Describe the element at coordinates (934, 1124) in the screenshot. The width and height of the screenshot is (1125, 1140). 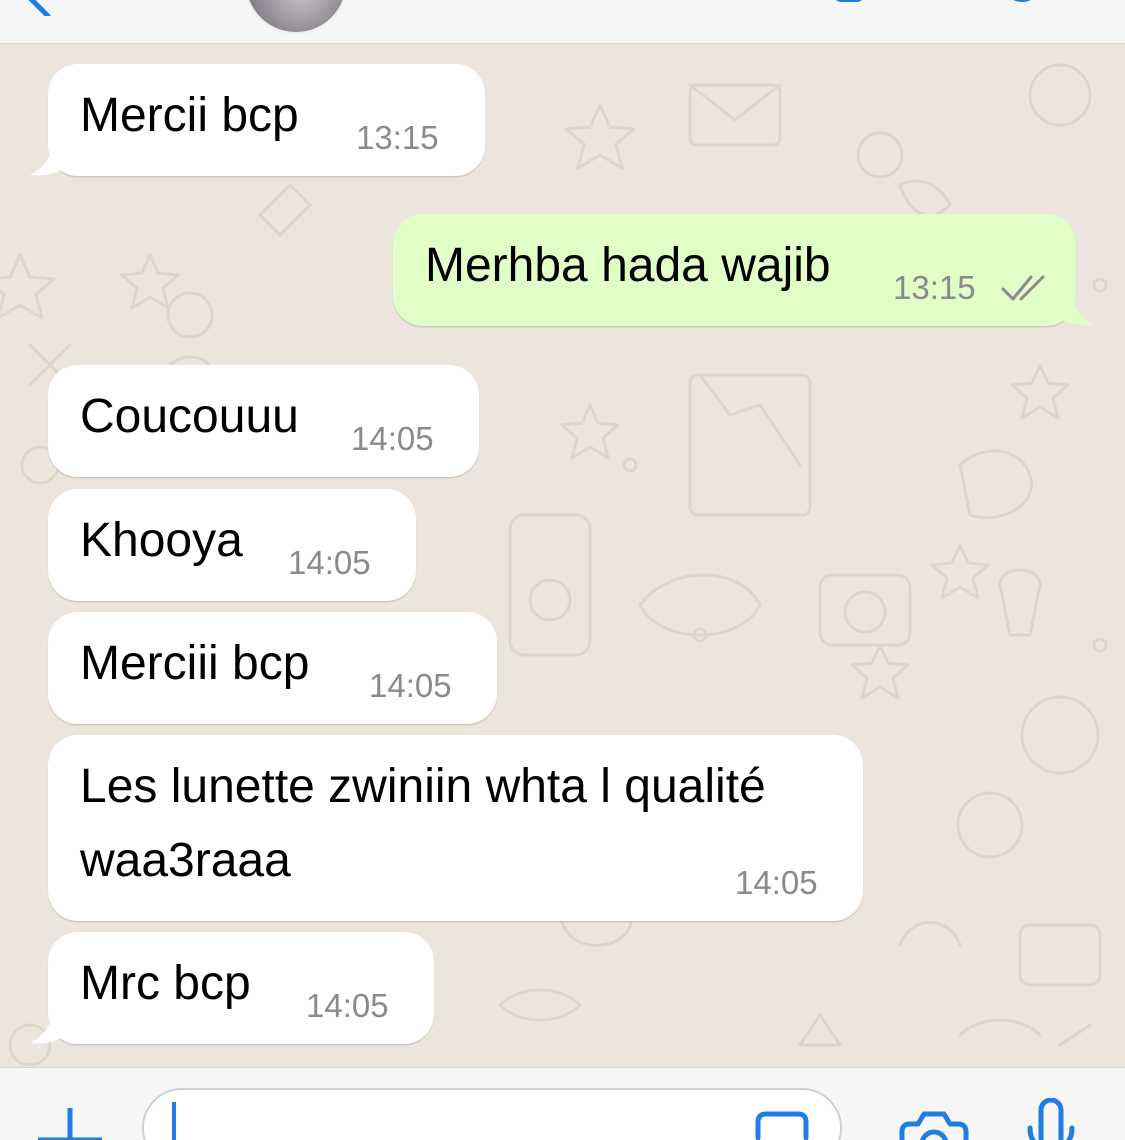
I see `camera-icon` at that location.